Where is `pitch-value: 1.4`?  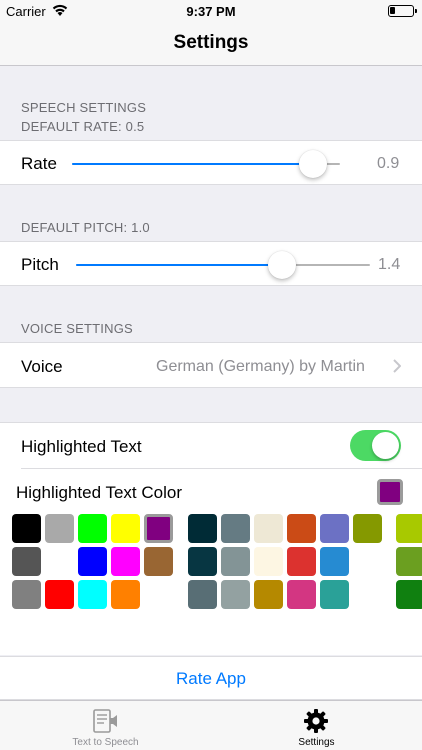 pitch-value: 1.4 is located at coordinates (389, 264).